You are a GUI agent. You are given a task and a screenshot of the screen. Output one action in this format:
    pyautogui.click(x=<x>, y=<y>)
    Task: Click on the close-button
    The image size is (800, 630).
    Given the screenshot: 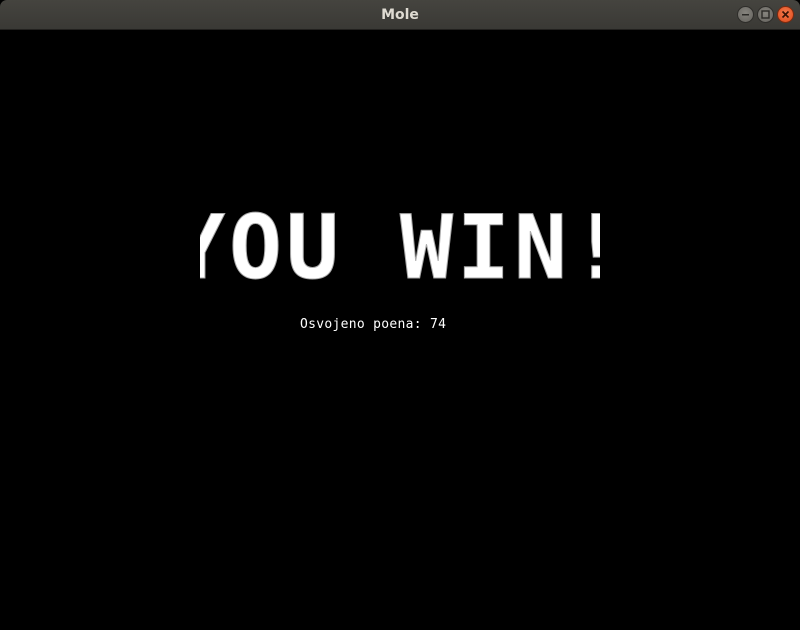 What is the action you would take?
    pyautogui.click(x=785, y=14)
    